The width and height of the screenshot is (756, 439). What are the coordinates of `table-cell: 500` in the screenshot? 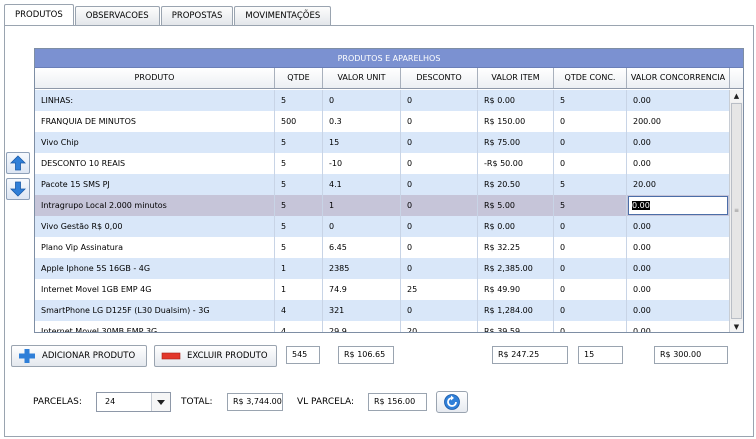 It's located at (299, 121).